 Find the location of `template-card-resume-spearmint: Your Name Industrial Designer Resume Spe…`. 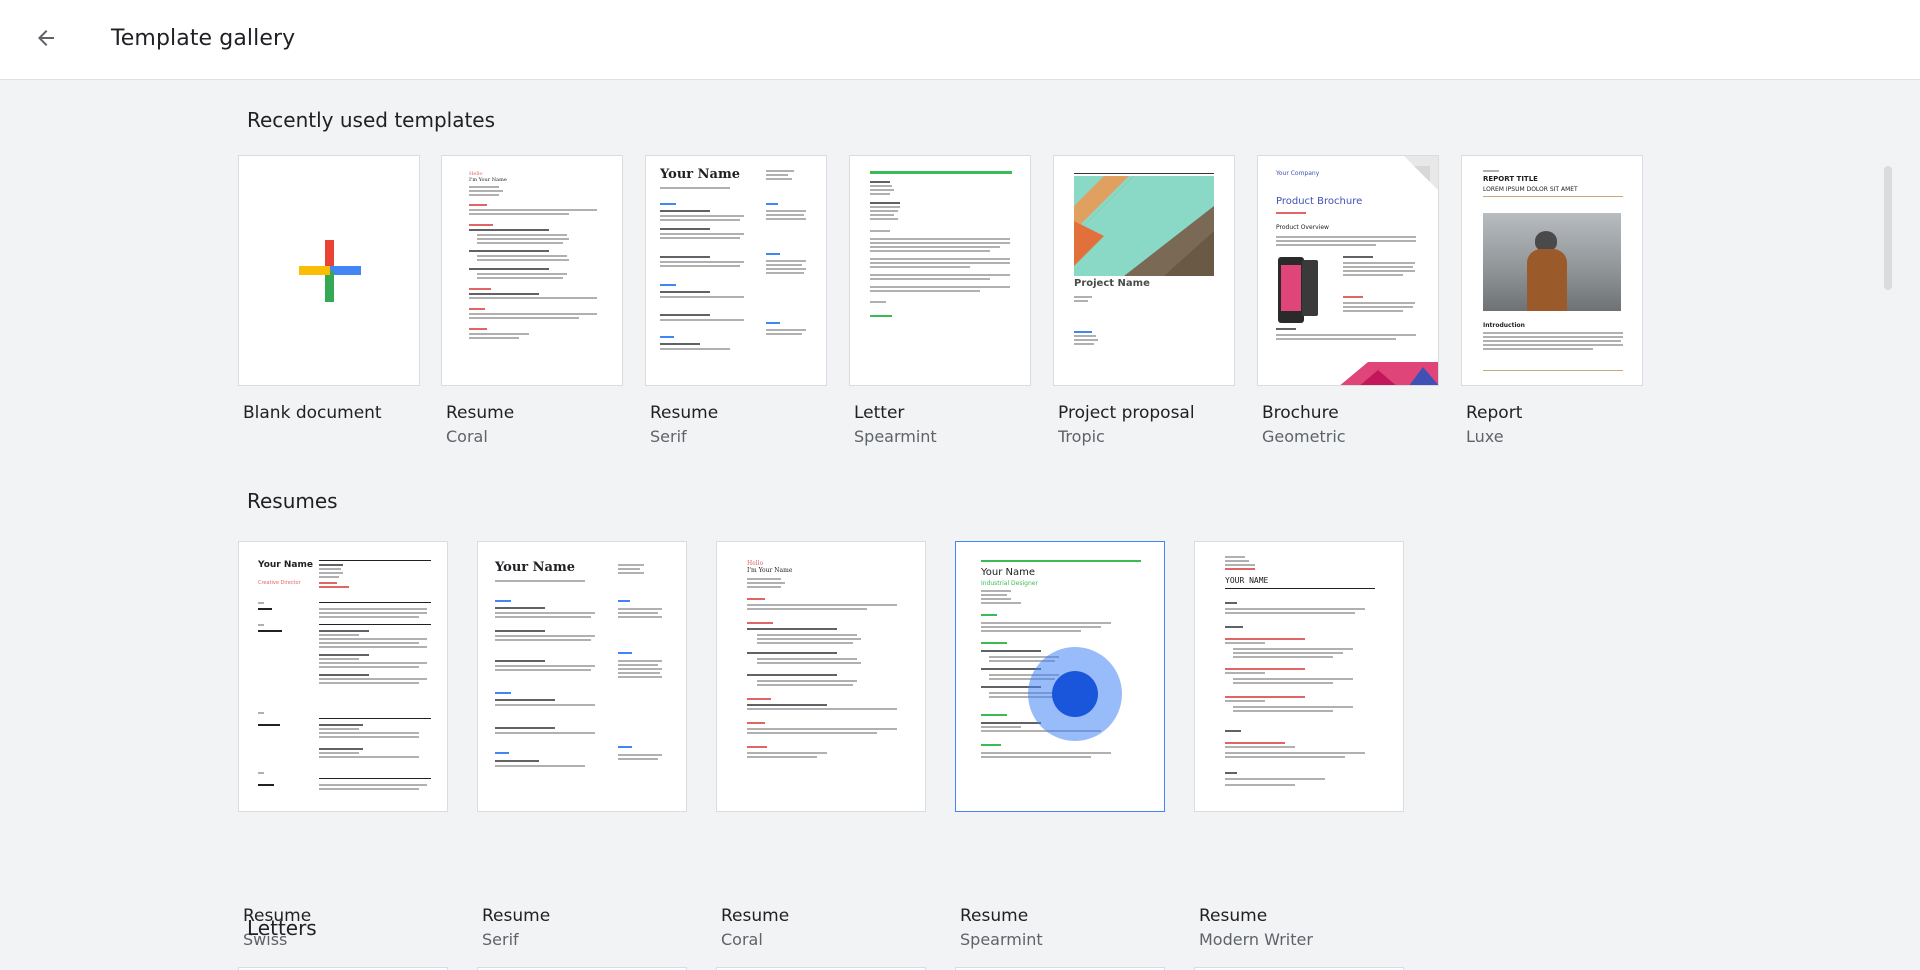

template-card-resume-spearmint: Your Name Industrial Designer Resume Spe… is located at coordinates (1060, 745).